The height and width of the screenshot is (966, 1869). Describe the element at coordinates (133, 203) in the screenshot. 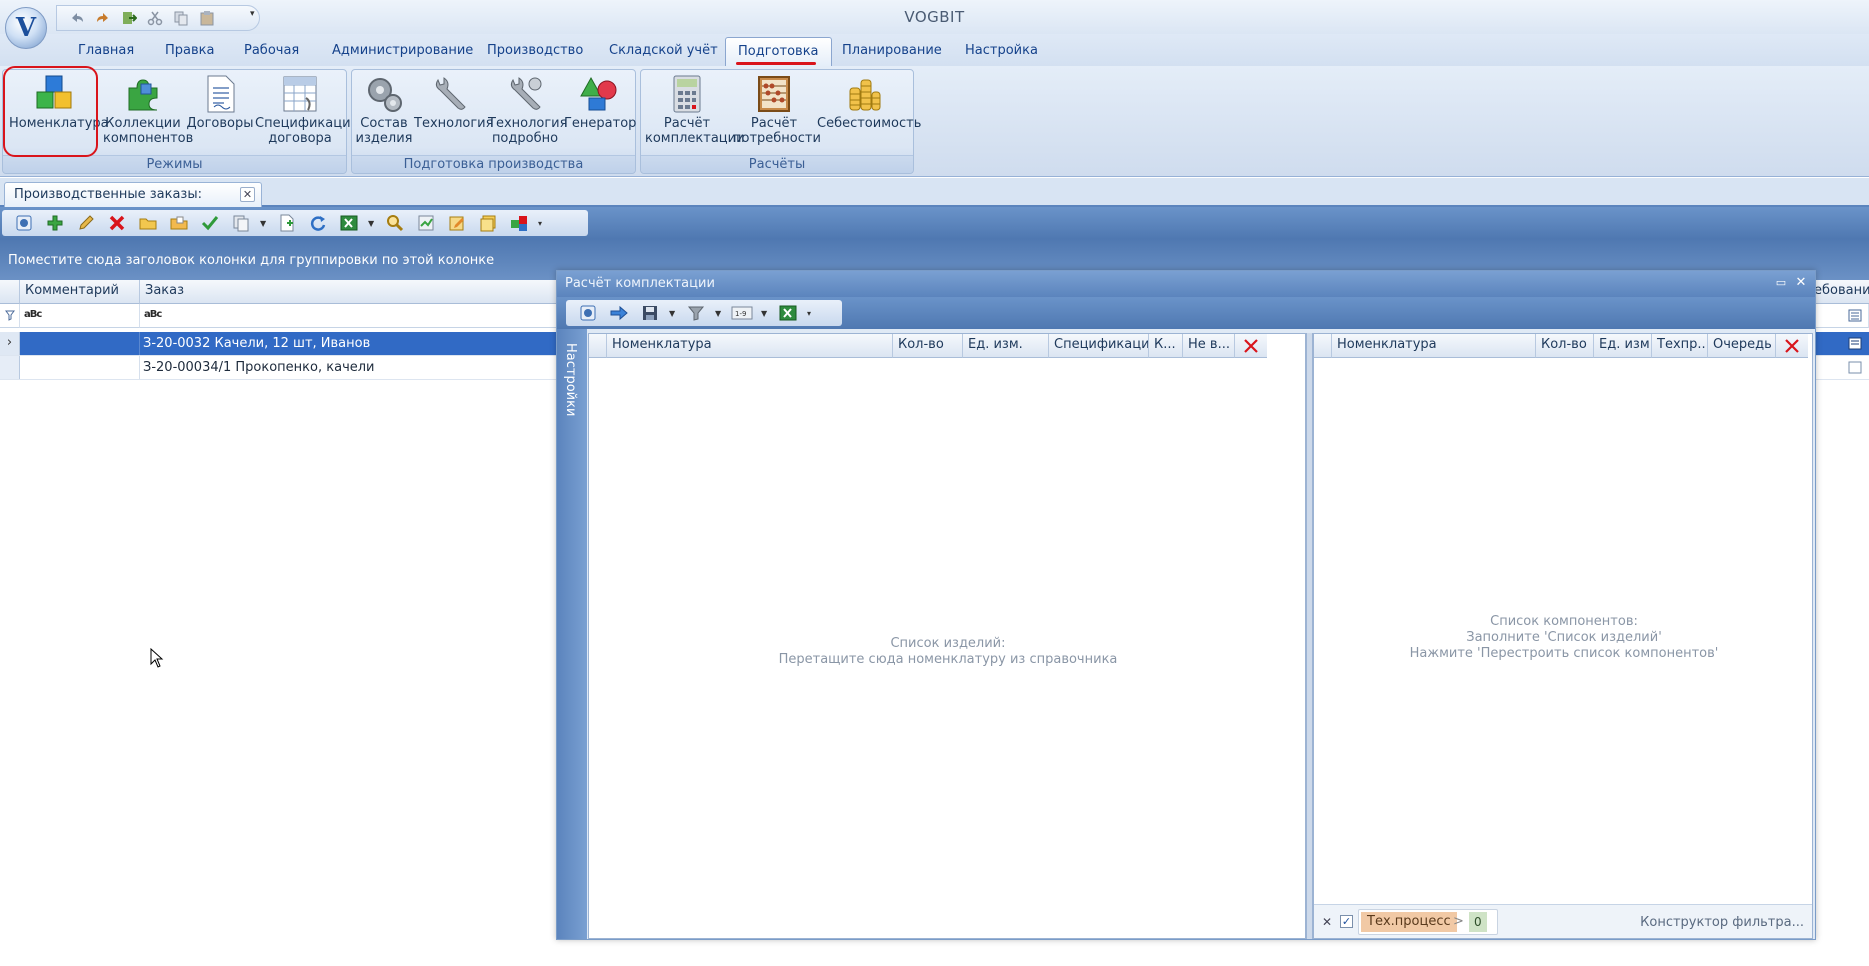

I see `document-tab-current-orders: Производственные заказы: текущие ✕` at that location.